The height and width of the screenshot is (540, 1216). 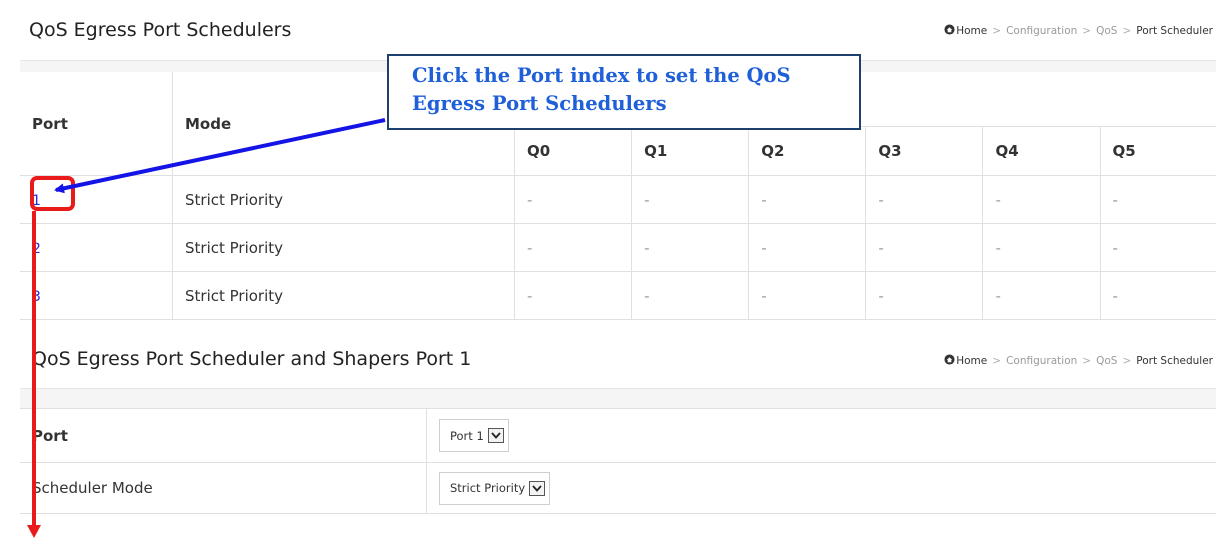 I want to click on scheduler-mode-label: Scheduler Mode, so click(x=223, y=488).